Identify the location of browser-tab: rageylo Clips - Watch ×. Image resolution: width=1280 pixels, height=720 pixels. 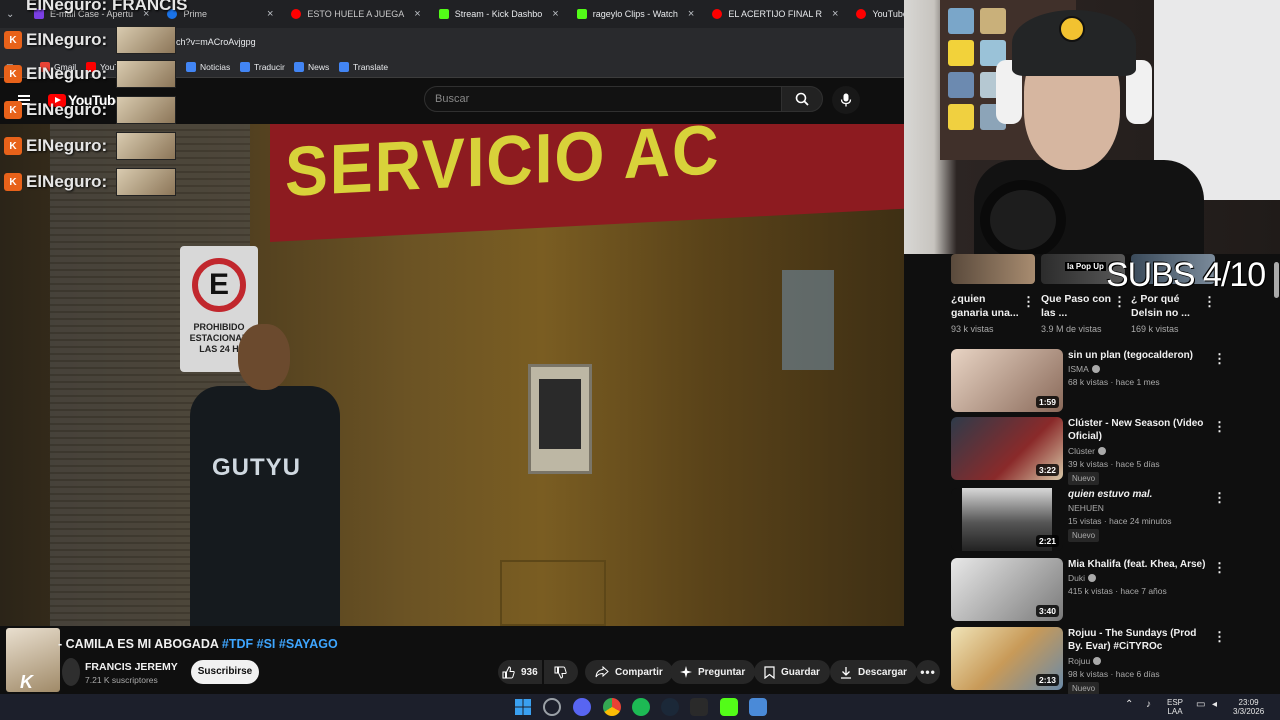
(637, 14).